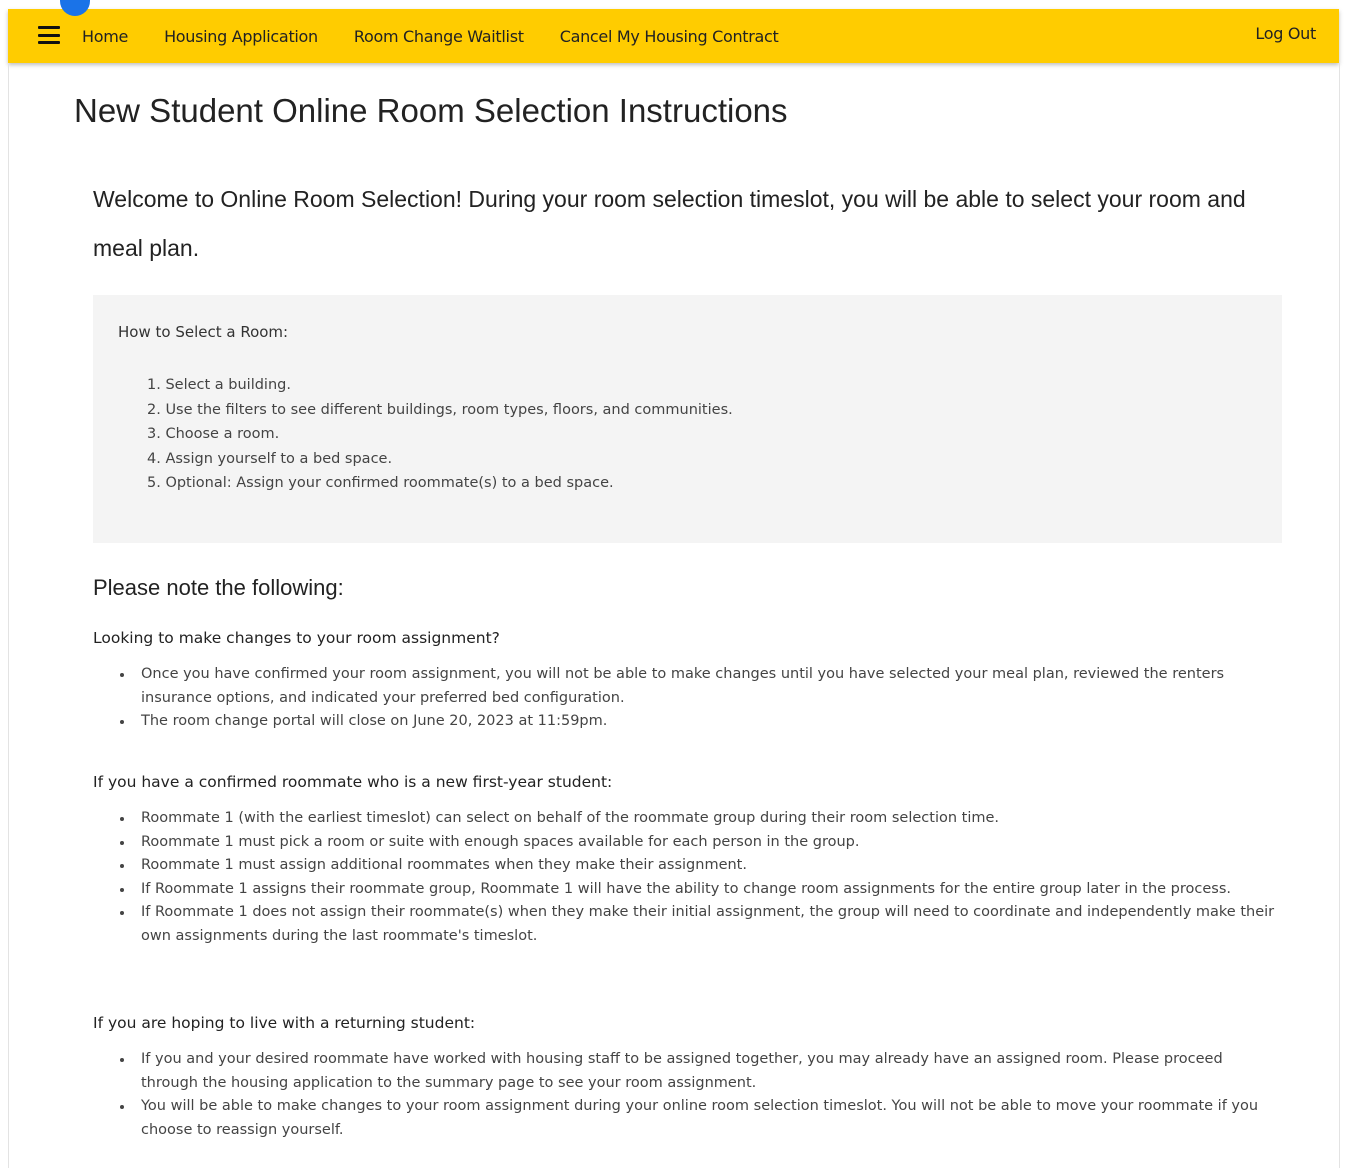 This screenshot has width=1351, height=1168. I want to click on logout-link: Log Out, so click(1285, 33).